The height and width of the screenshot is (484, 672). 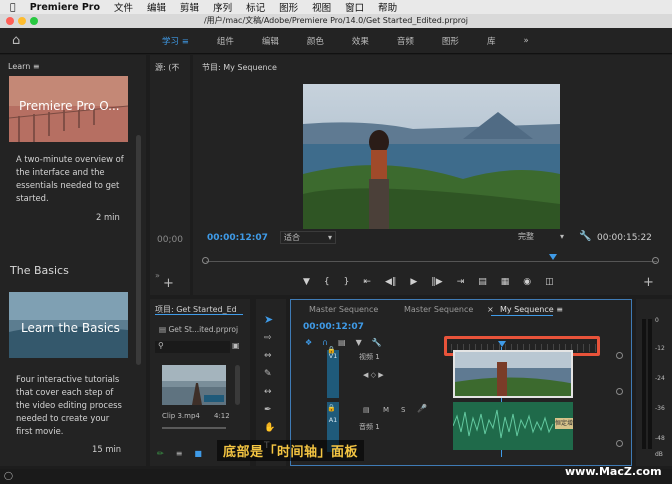 I want to click on home-icon: ⌂, so click(x=16, y=40).